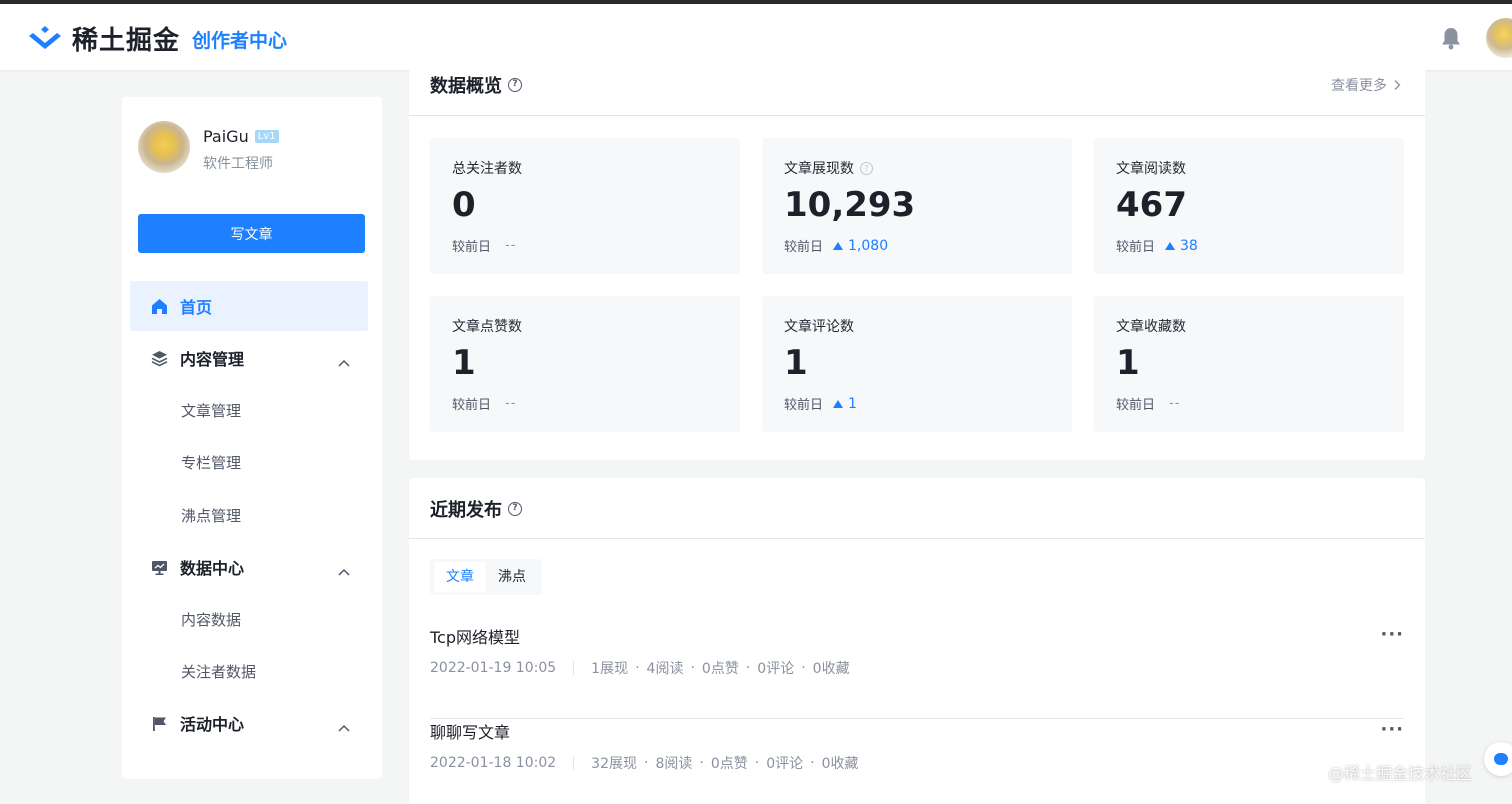 Image resolution: width=1512 pixels, height=804 pixels. What do you see at coordinates (831, 669) in the screenshot?
I see `article-favorites: 0收藏` at bounding box center [831, 669].